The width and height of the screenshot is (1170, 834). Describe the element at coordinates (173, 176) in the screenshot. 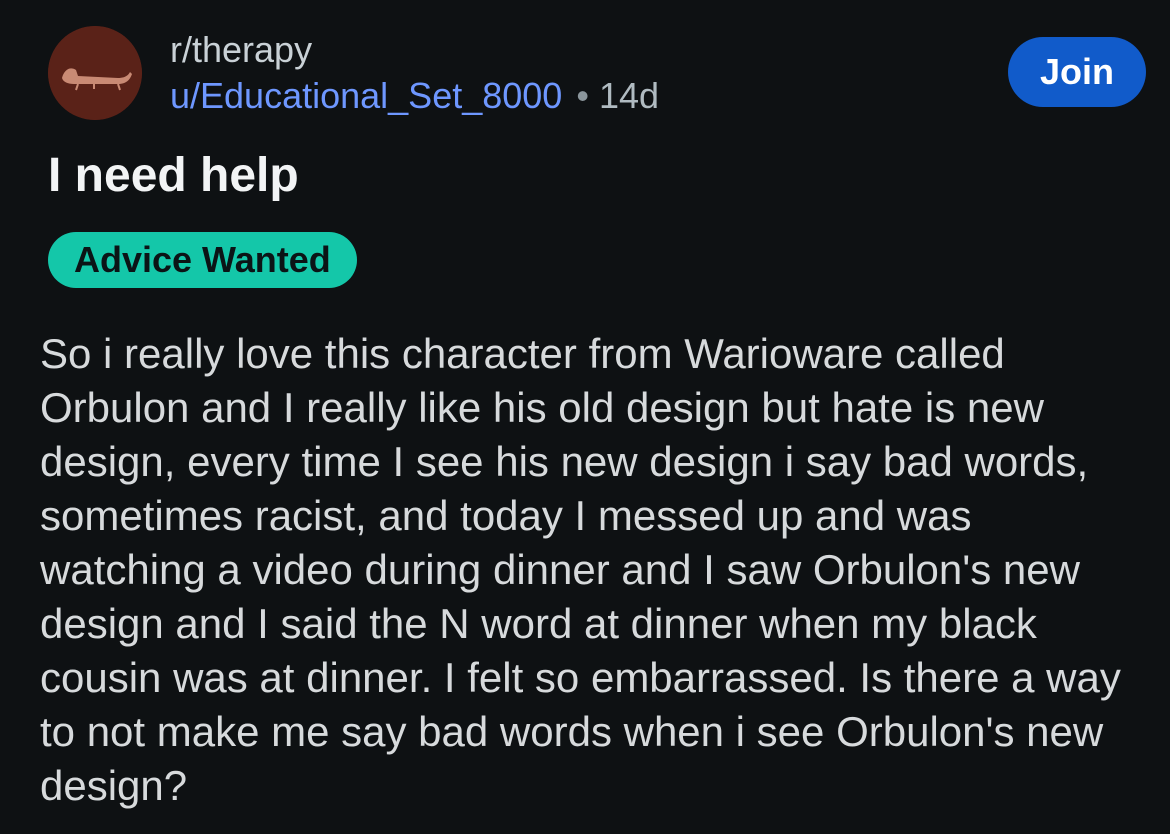

I see `post-title: I need help` at that location.